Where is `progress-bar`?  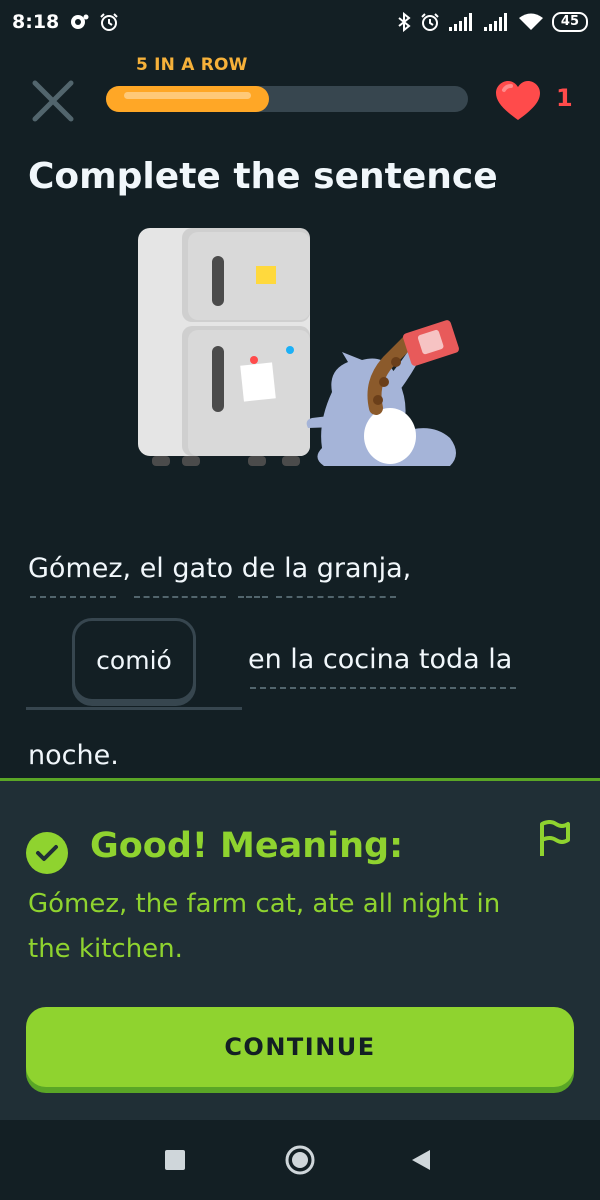 progress-bar is located at coordinates (287, 99).